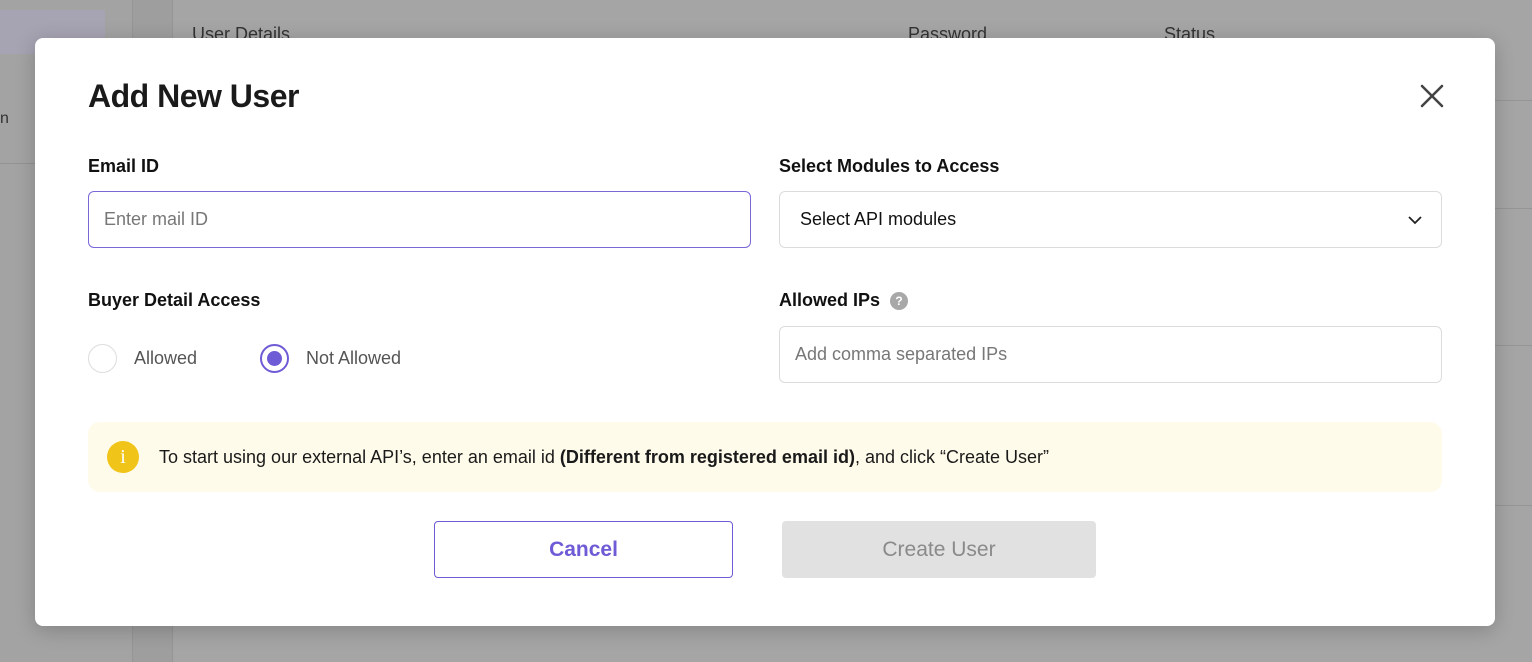 The image size is (1532, 662). Describe the element at coordinates (1110, 219) in the screenshot. I see `modules-select: Select API modules` at that location.